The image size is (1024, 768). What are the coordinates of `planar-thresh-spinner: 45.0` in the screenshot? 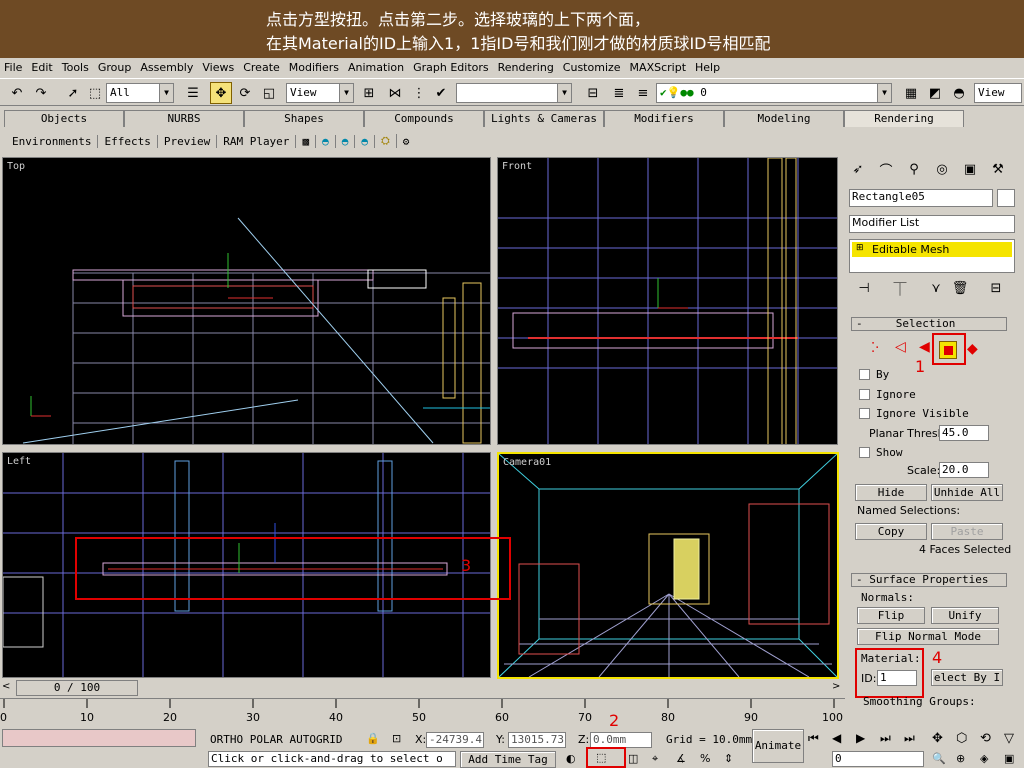 It's located at (964, 433).